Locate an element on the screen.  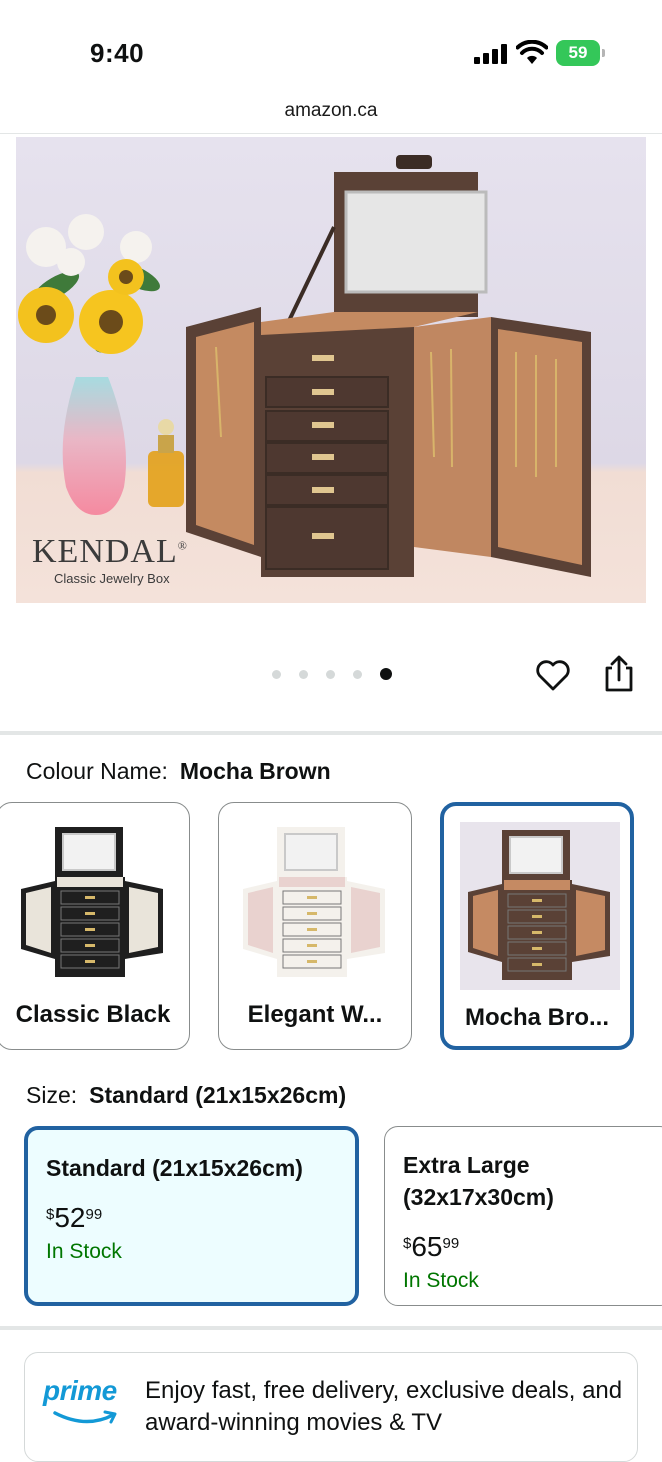
colour-option-classic-black: Classic Black is located at coordinates (95, 926).